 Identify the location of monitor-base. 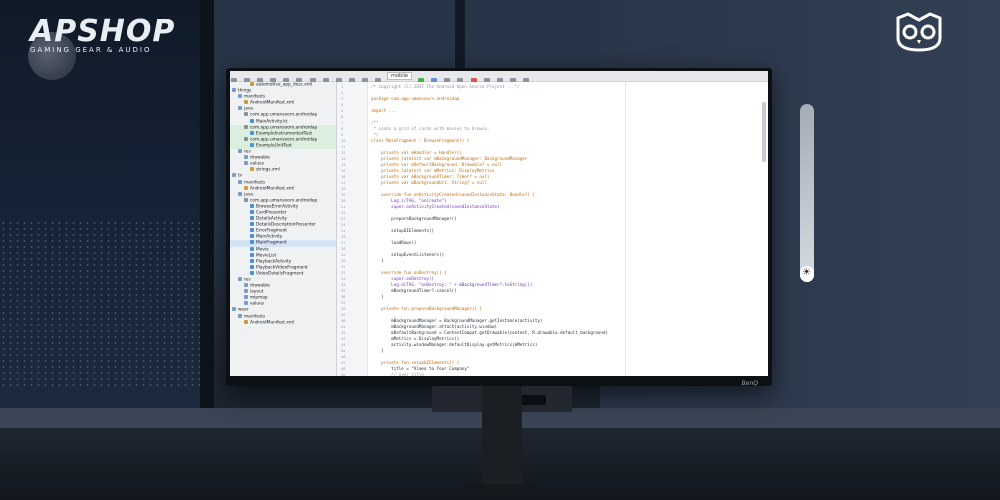
(502, 489).